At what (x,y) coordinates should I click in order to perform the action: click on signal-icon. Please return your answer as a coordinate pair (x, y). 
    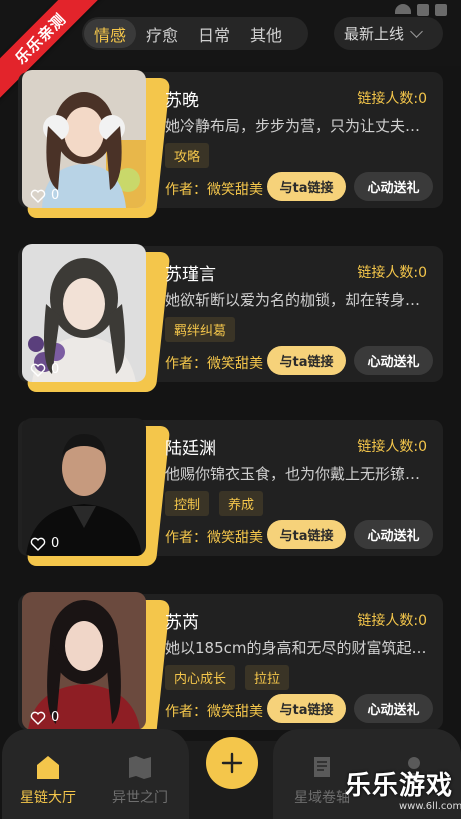
    Looking at the image, I should click on (423, 10).